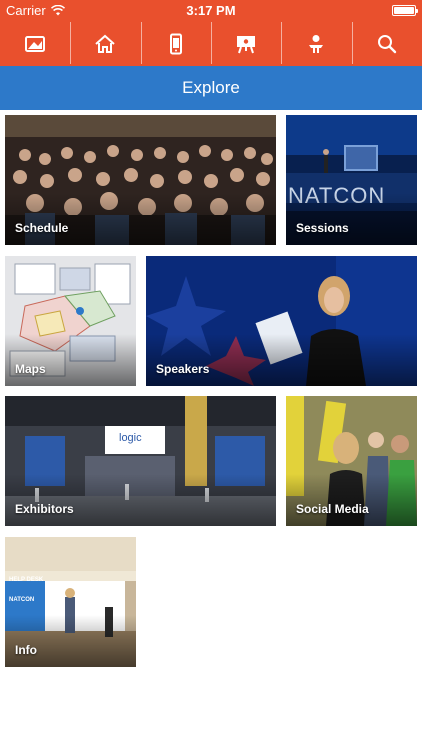  I want to click on nav-search-button, so click(386, 44).